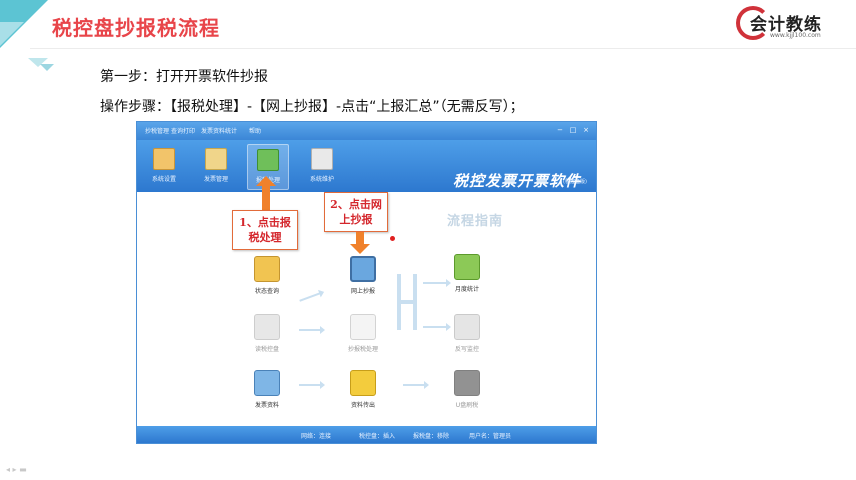 The width and height of the screenshot is (856, 480). What do you see at coordinates (363, 269) in the screenshot?
I see `monitor-icon` at bounding box center [363, 269].